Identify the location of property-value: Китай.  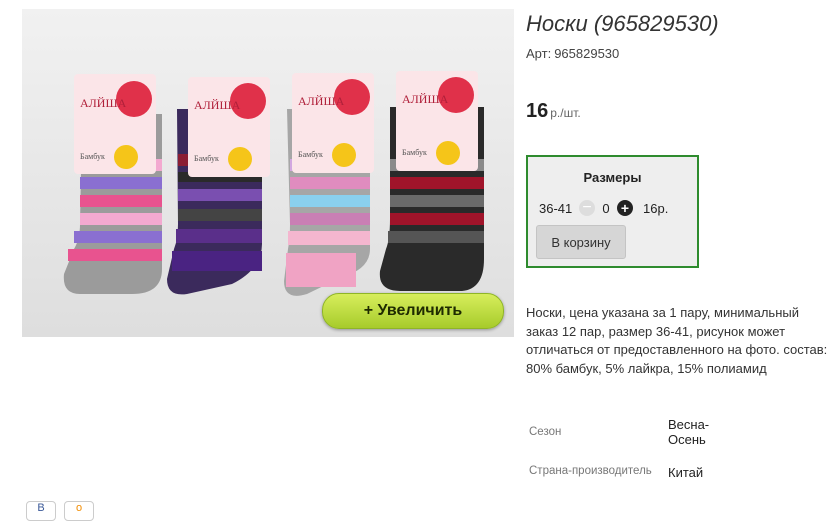
(686, 472).